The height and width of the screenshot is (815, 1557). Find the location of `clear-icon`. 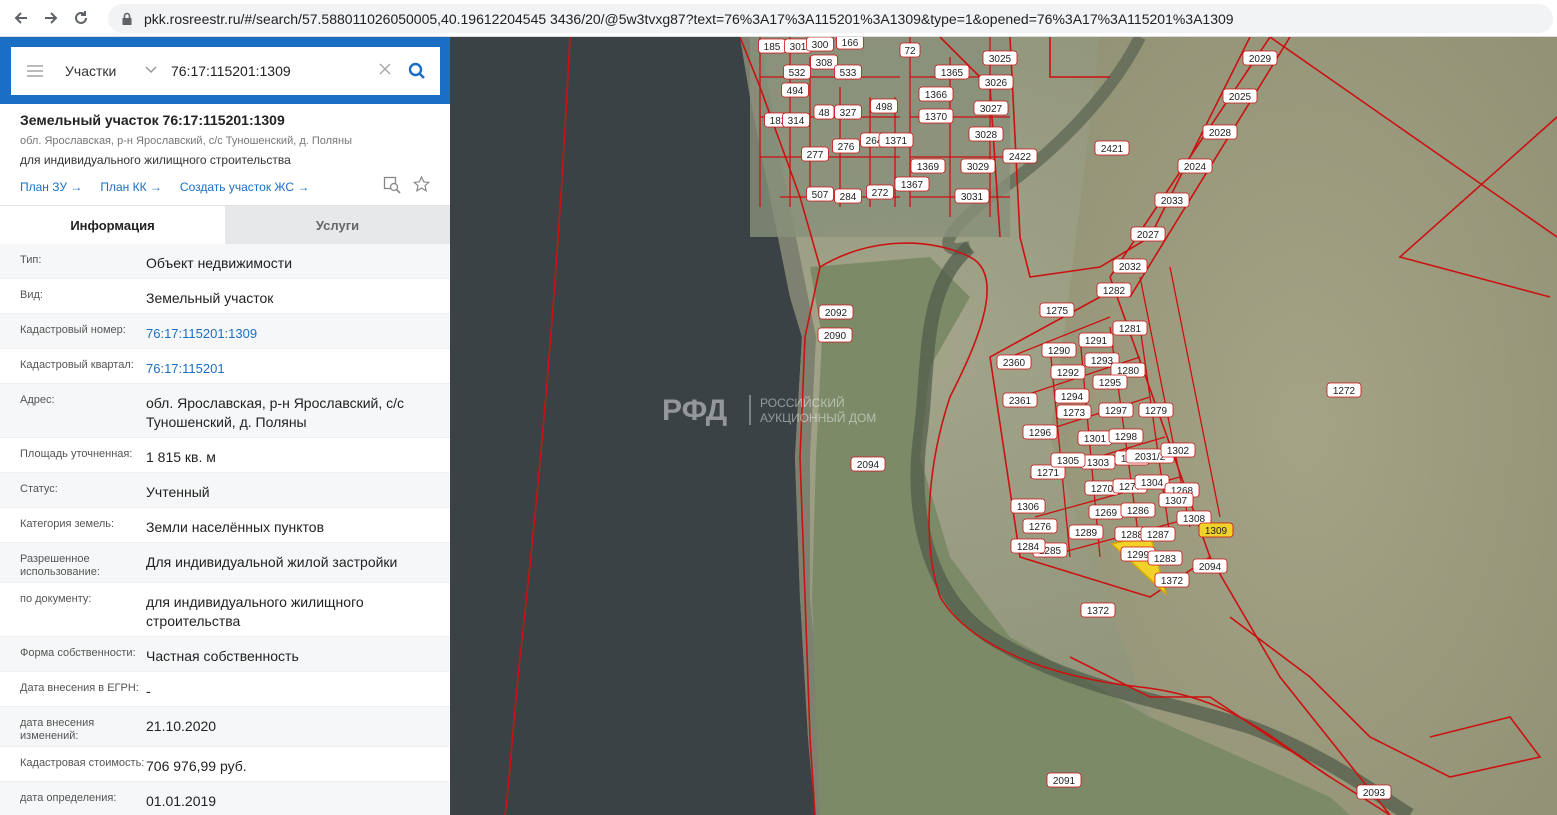

clear-icon is located at coordinates (385, 71).